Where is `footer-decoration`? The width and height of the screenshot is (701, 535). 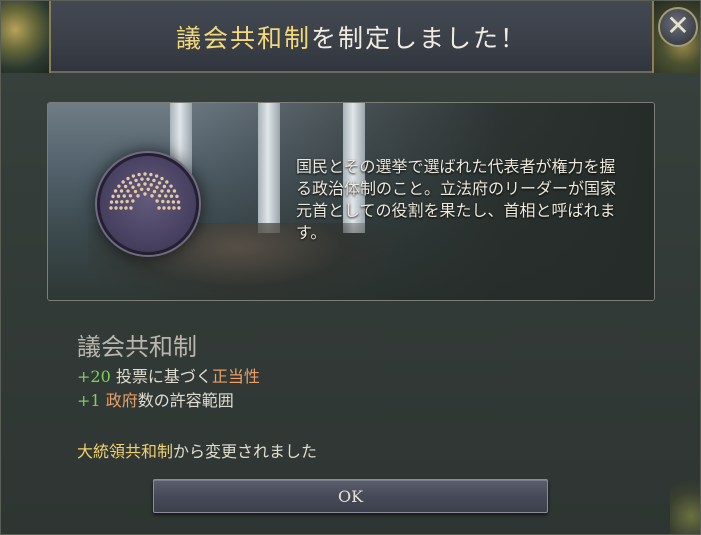 footer-decoration is located at coordinates (685, 504).